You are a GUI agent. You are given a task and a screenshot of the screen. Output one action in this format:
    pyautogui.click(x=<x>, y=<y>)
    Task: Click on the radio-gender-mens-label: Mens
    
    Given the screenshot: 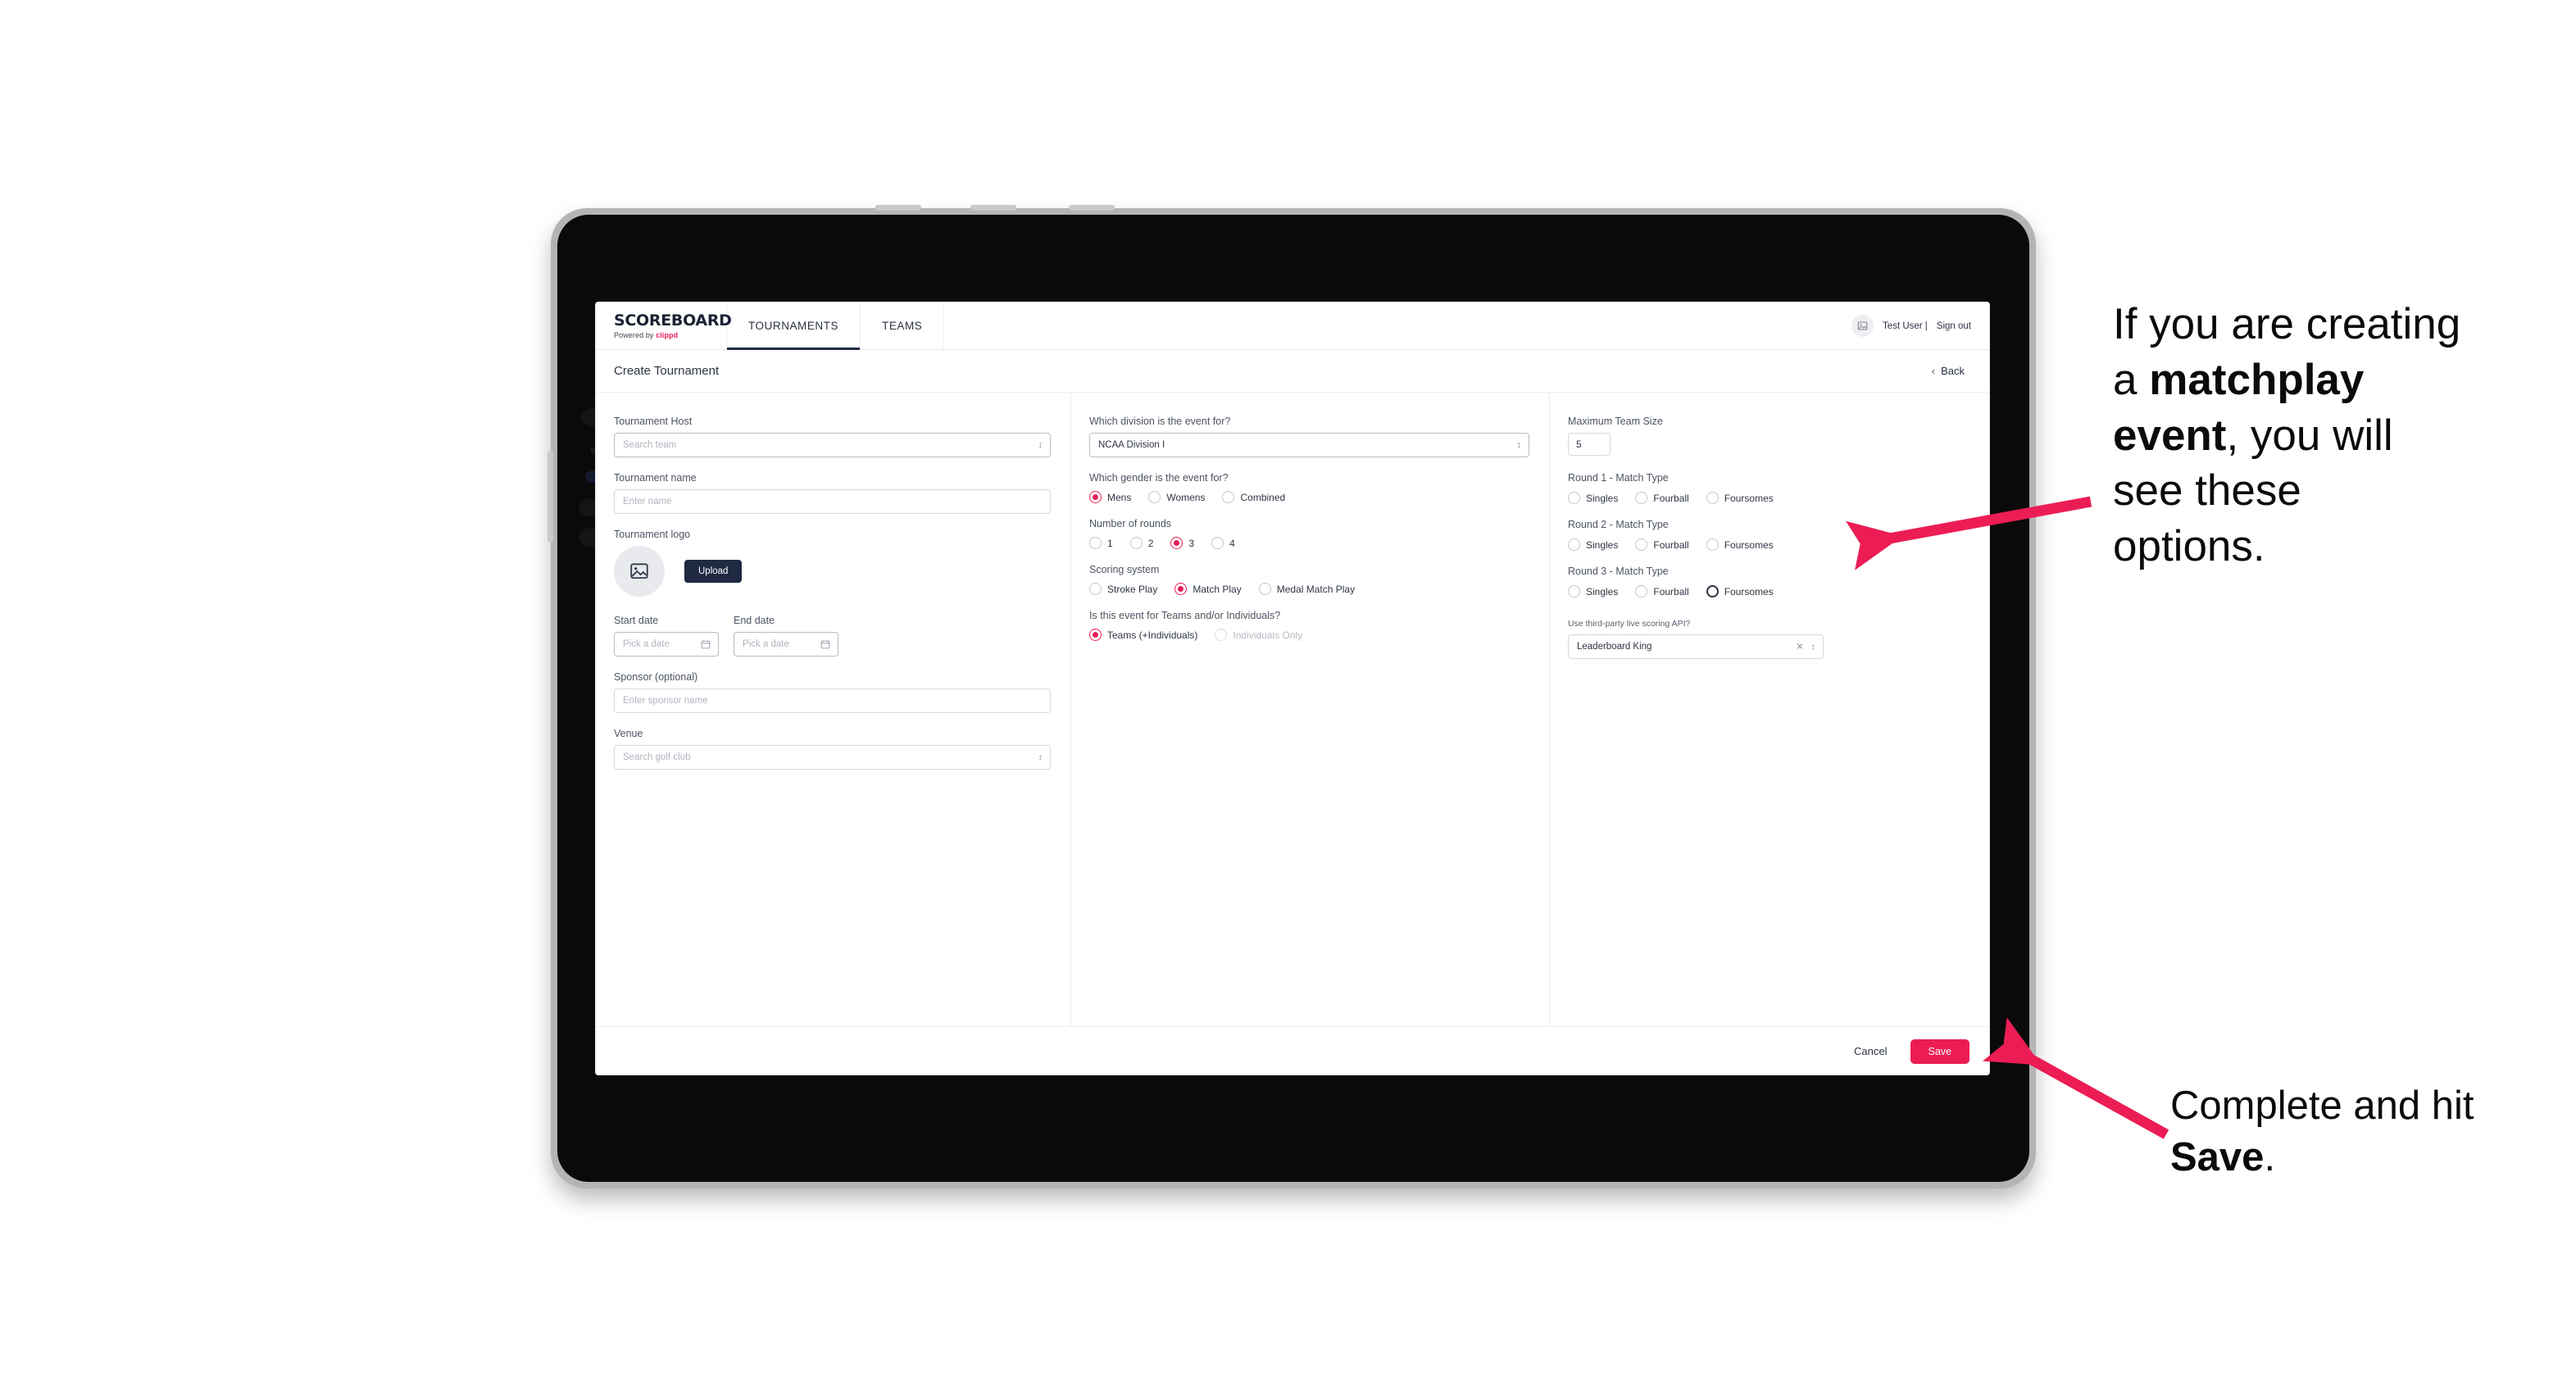 What is the action you would take?
    pyautogui.click(x=1119, y=497)
    